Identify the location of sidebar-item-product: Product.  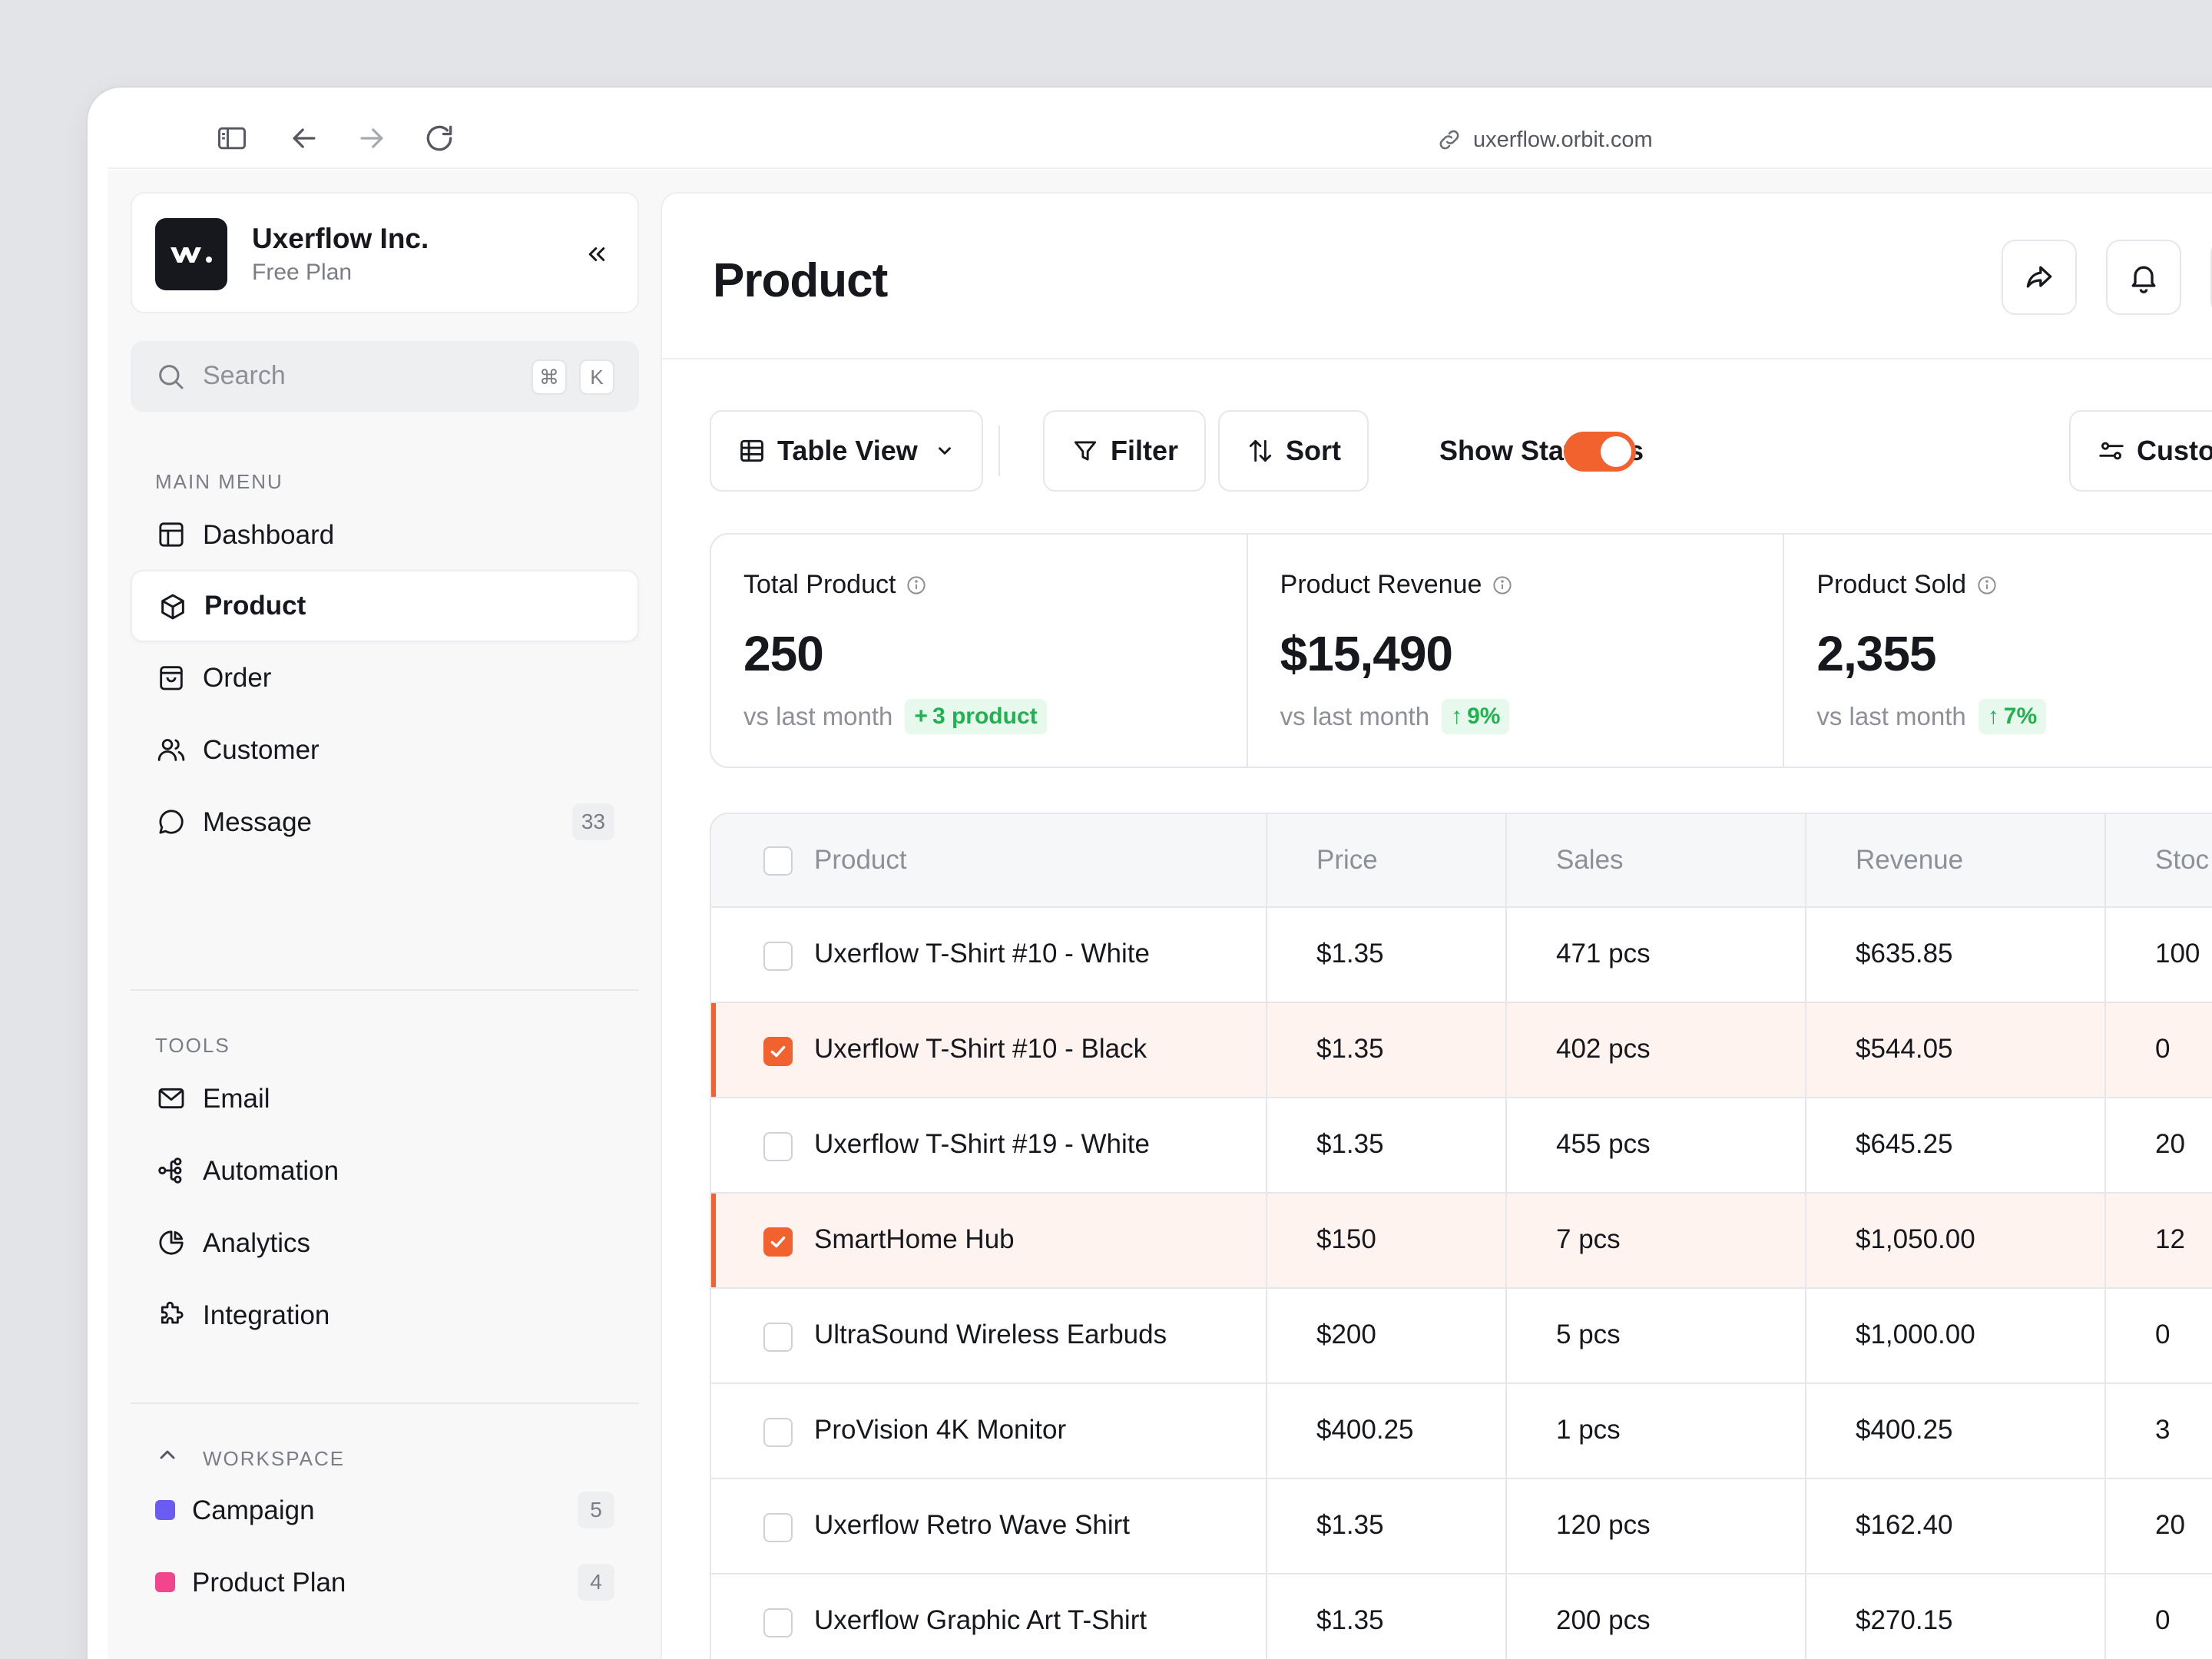
(385, 606).